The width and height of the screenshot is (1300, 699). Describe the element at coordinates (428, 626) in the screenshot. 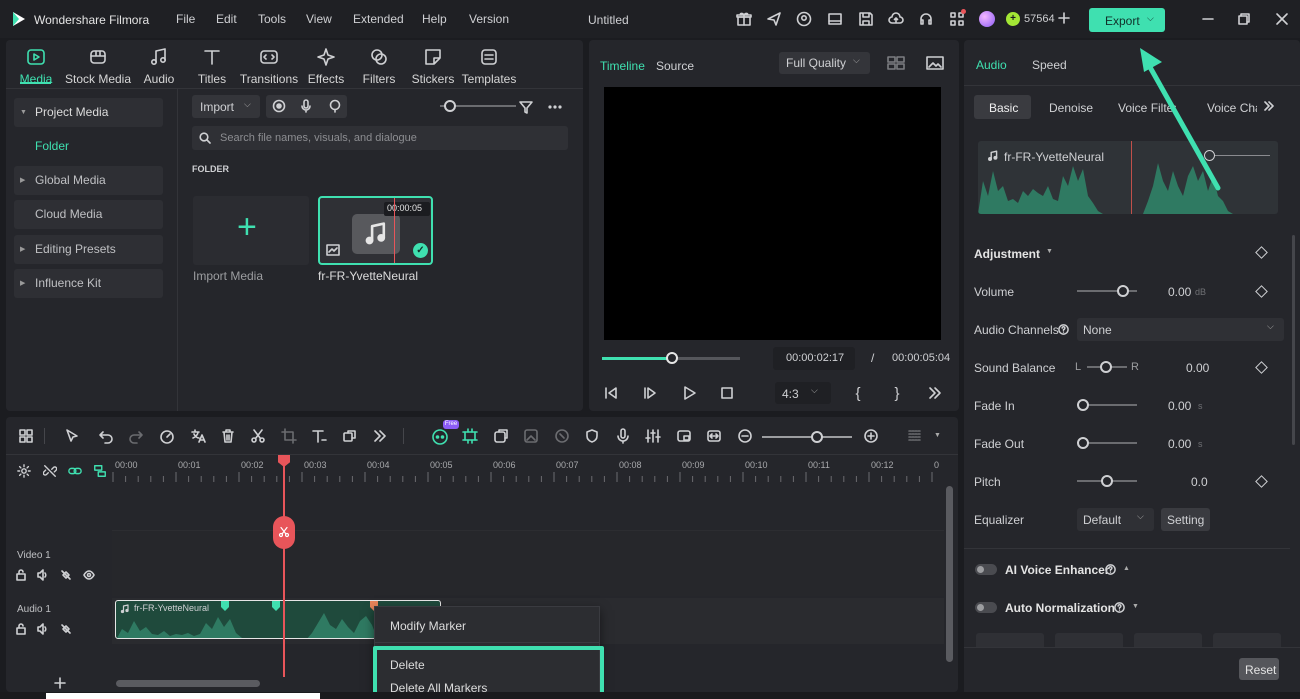

I see `menu-item-modify-marker: Modify Marker` at that location.